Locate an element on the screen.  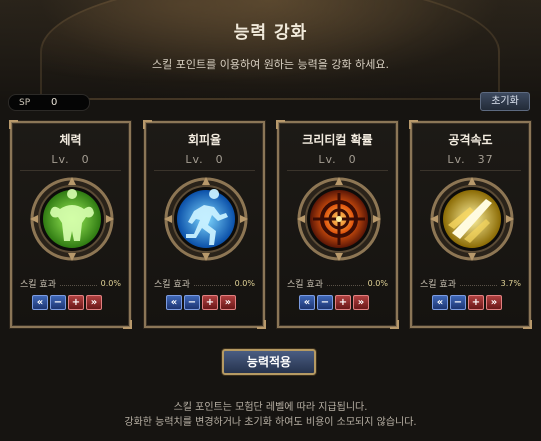
sp-label: SP is located at coordinates (25, 102).